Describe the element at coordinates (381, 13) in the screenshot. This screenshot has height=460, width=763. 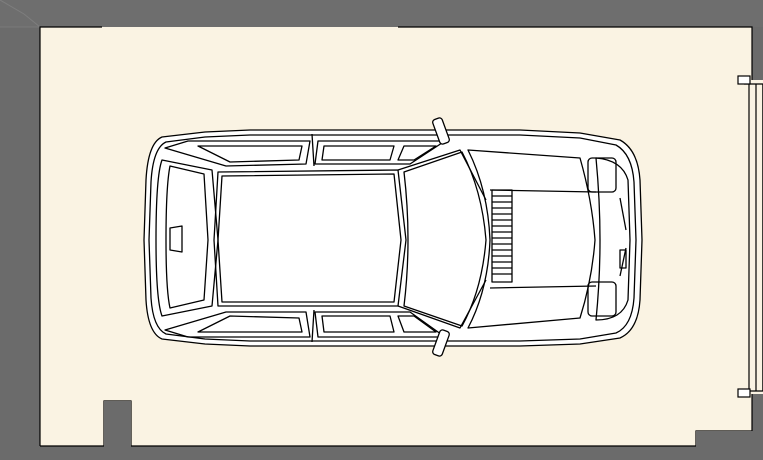
I see `top-wall-face` at that location.